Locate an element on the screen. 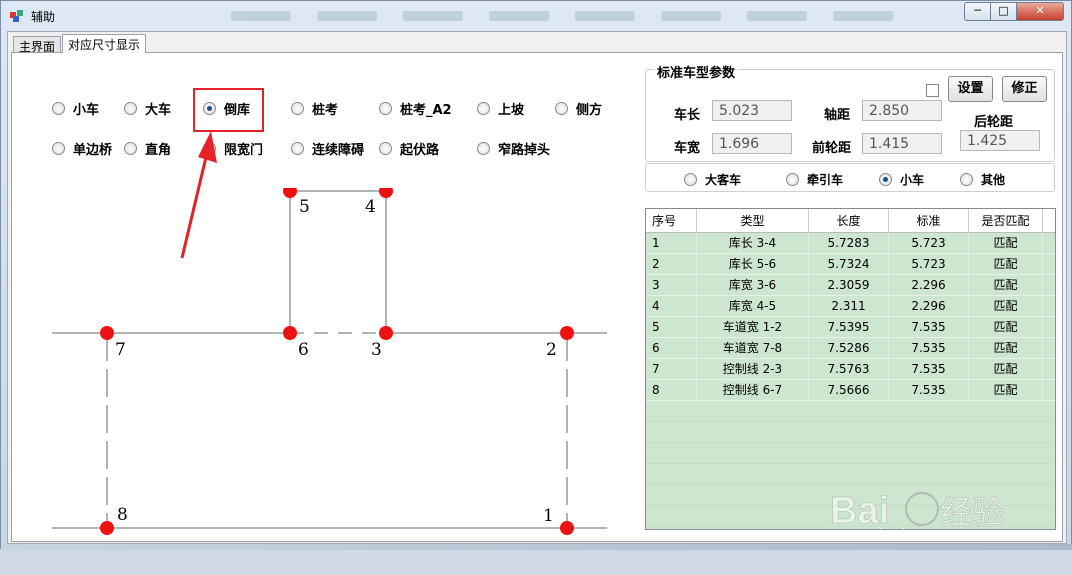 This screenshot has height=575, width=1072. radio-tractor: 牵引车 is located at coordinates (814, 179).